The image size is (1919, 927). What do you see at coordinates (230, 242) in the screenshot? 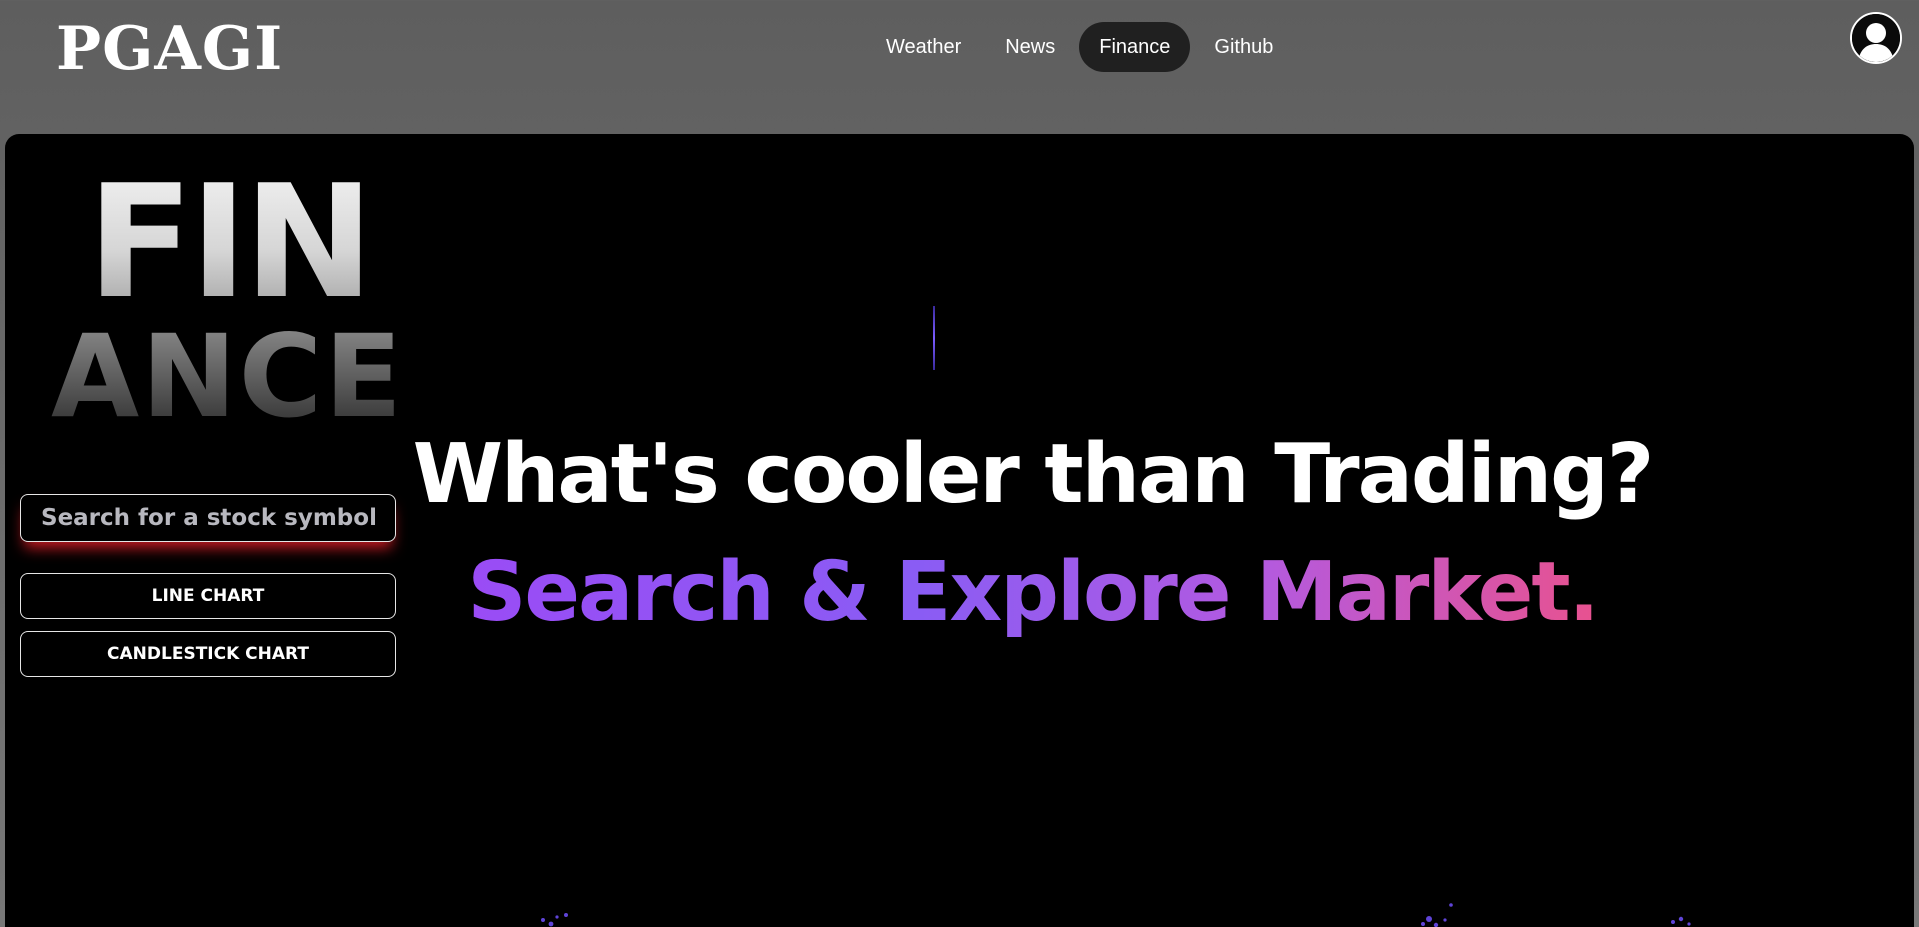
I see `finance-title-top: FIN` at bounding box center [230, 242].